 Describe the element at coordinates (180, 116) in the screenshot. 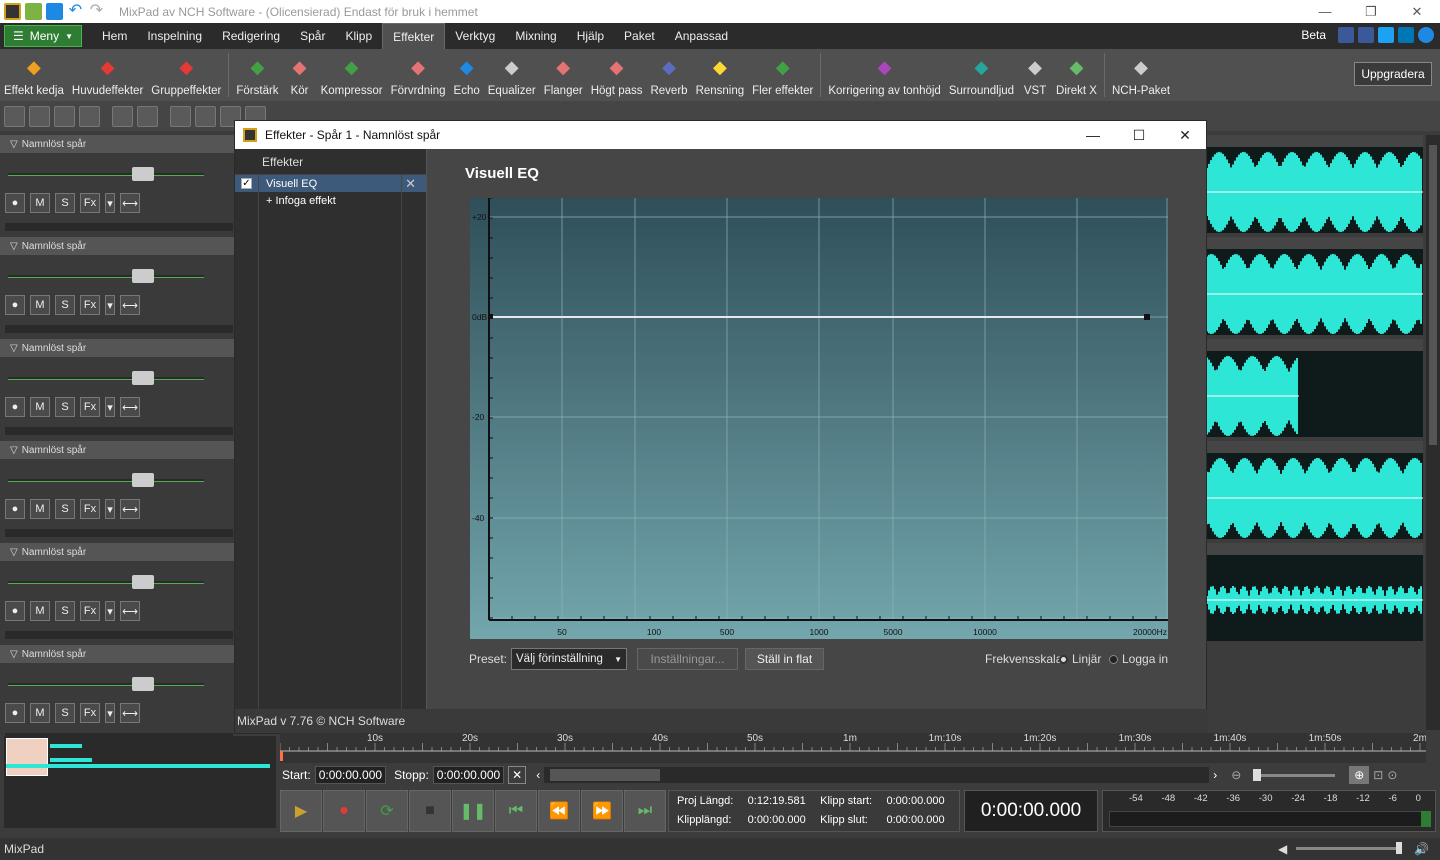

I see `metronome-icon` at that location.